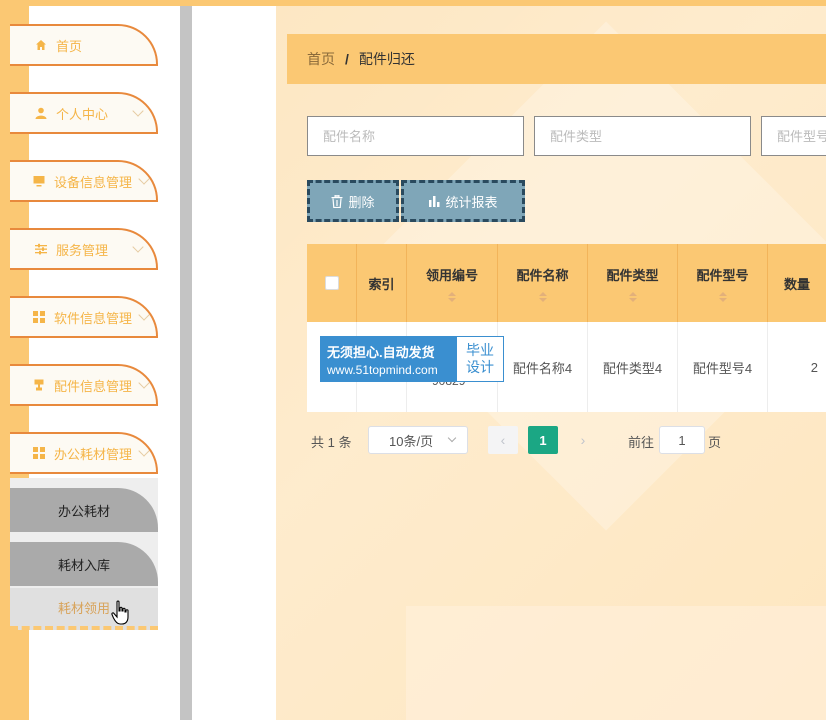 The height and width of the screenshot is (720, 826). What do you see at coordinates (39, 385) in the screenshot?
I see `trophy-icon` at bounding box center [39, 385].